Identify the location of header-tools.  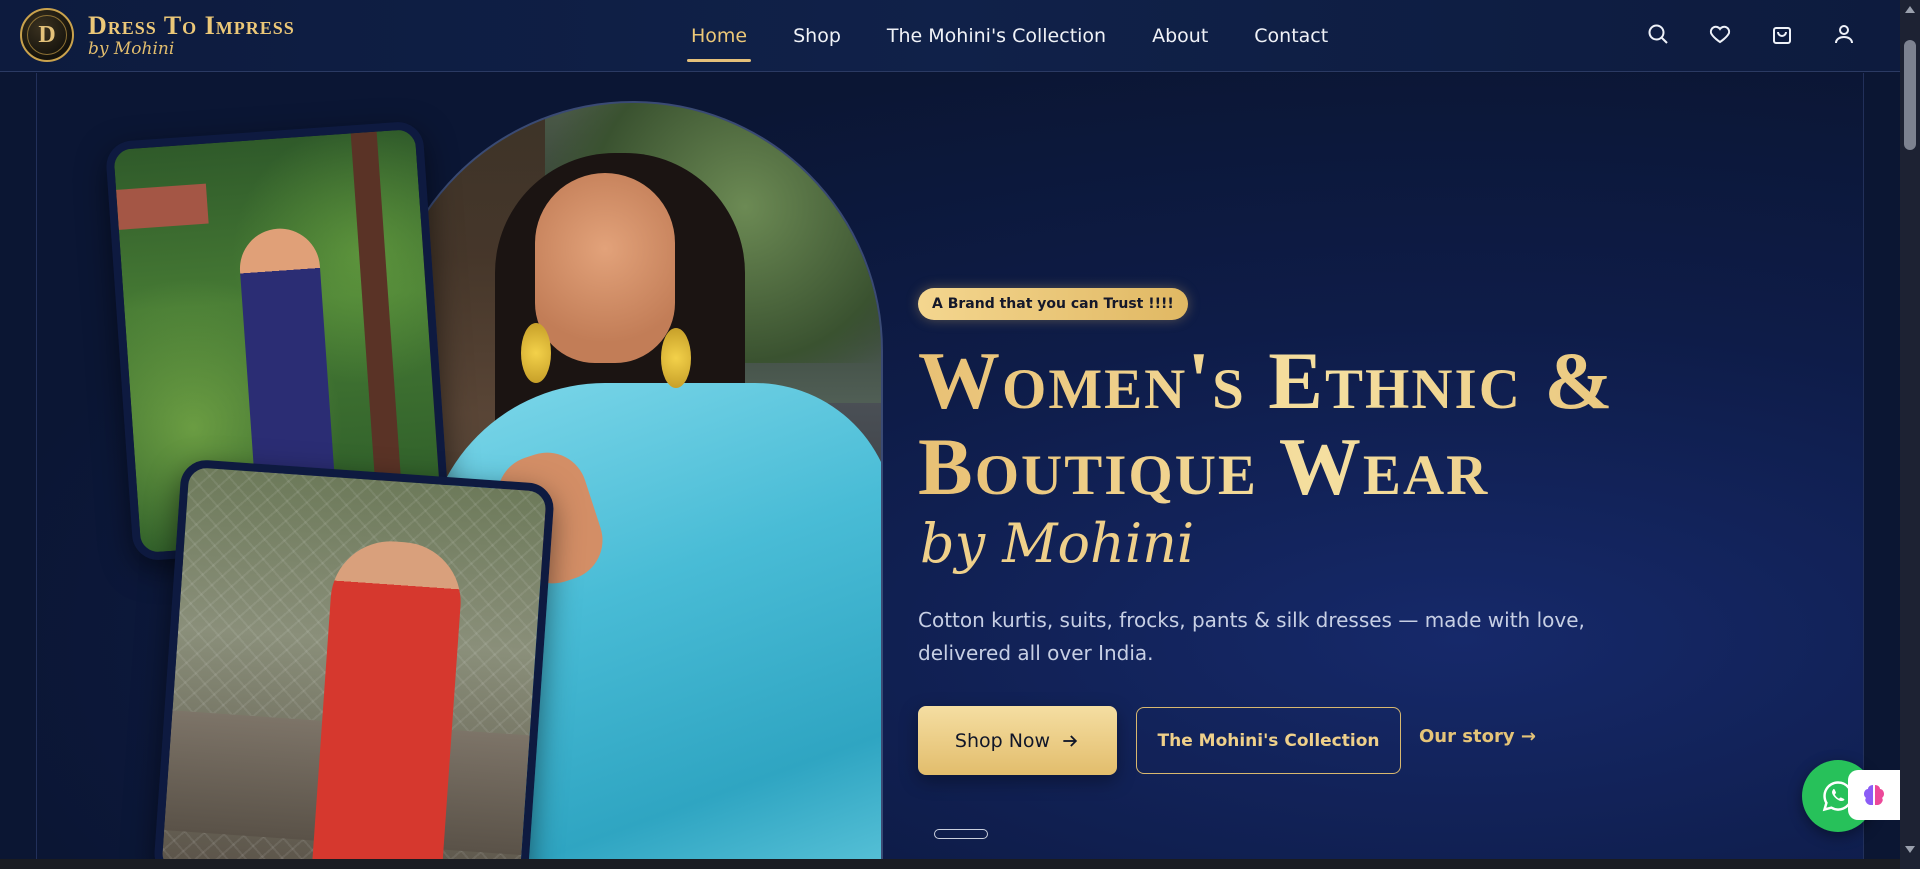
(1751, 34).